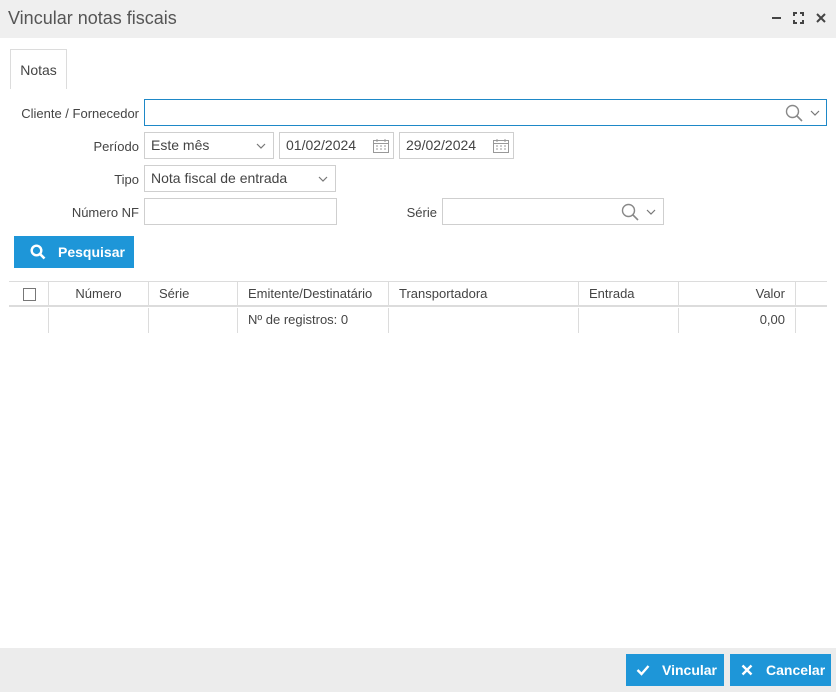  I want to click on periodo-label: Período, so click(116, 146).